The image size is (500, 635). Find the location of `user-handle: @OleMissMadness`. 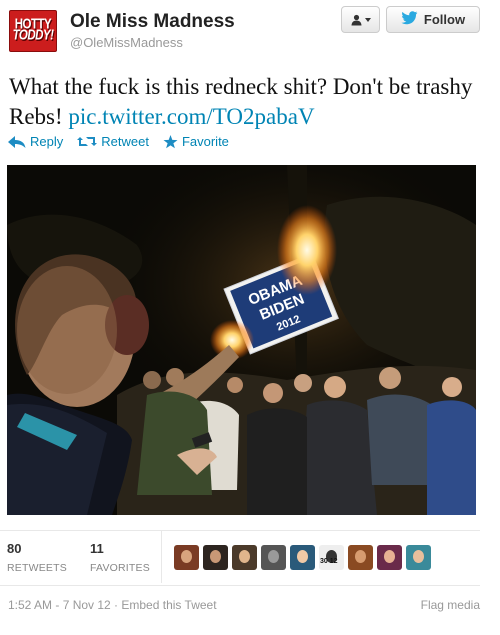

user-handle: @OleMissMadness is located at coordinates (126, 42).